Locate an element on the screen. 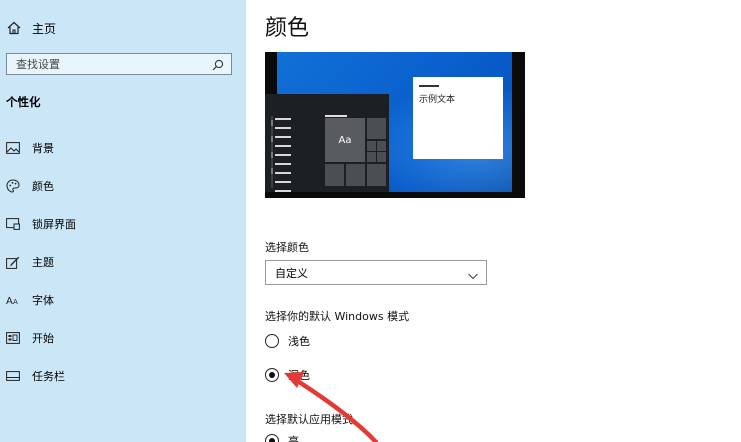  sidebar-item-label: 任务栏 is located at coordinates (48, 376).